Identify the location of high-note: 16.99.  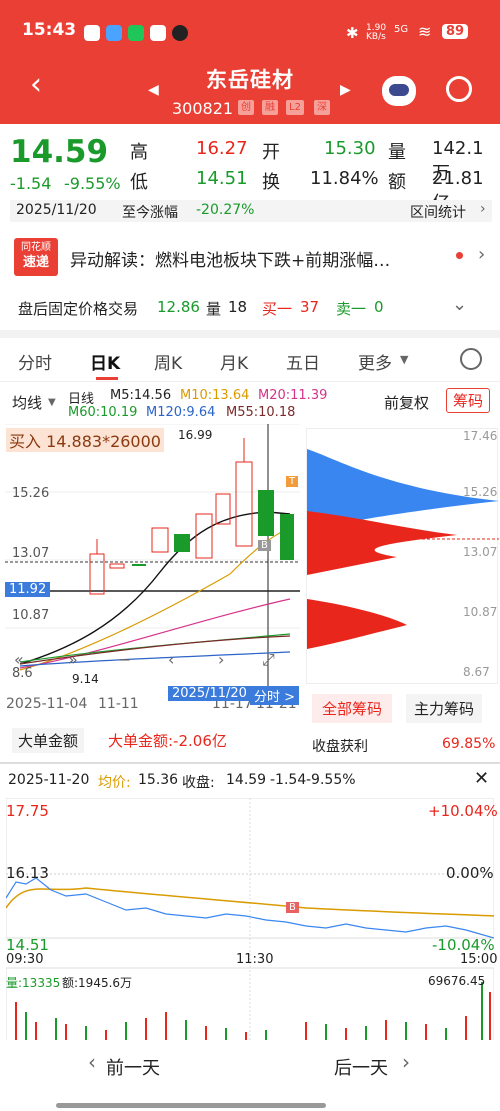
(195, 435).